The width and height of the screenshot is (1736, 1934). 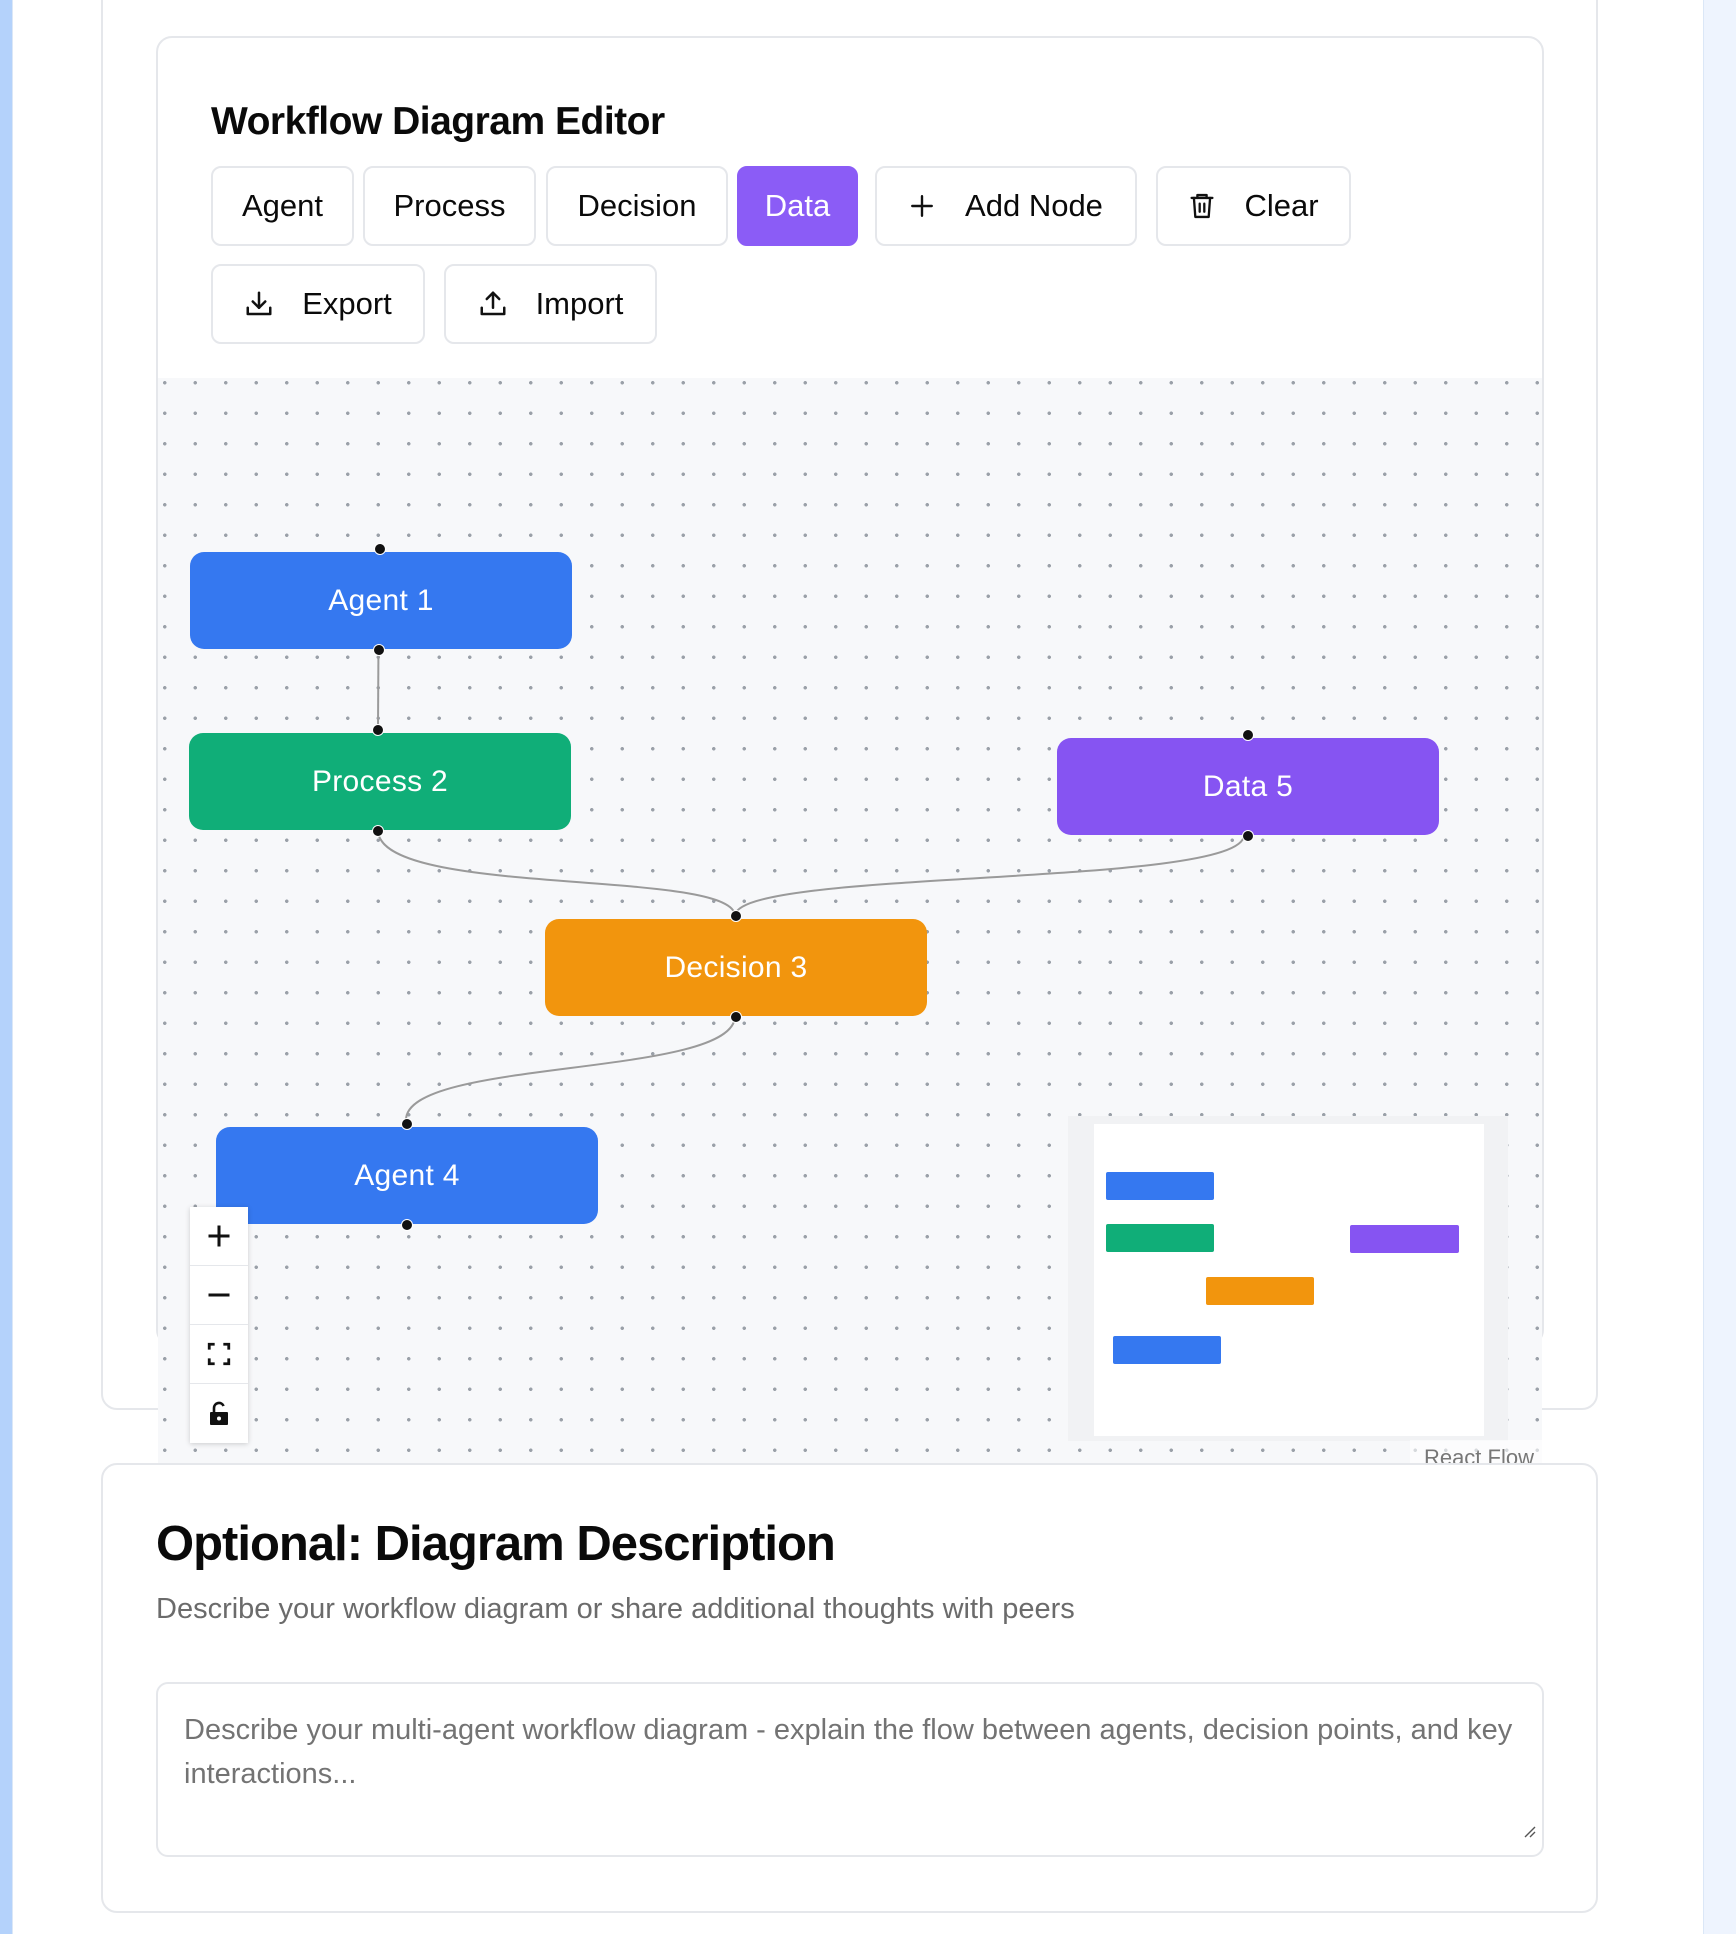 I want to click on data-button-label: Data, so click(x=797, y=205).